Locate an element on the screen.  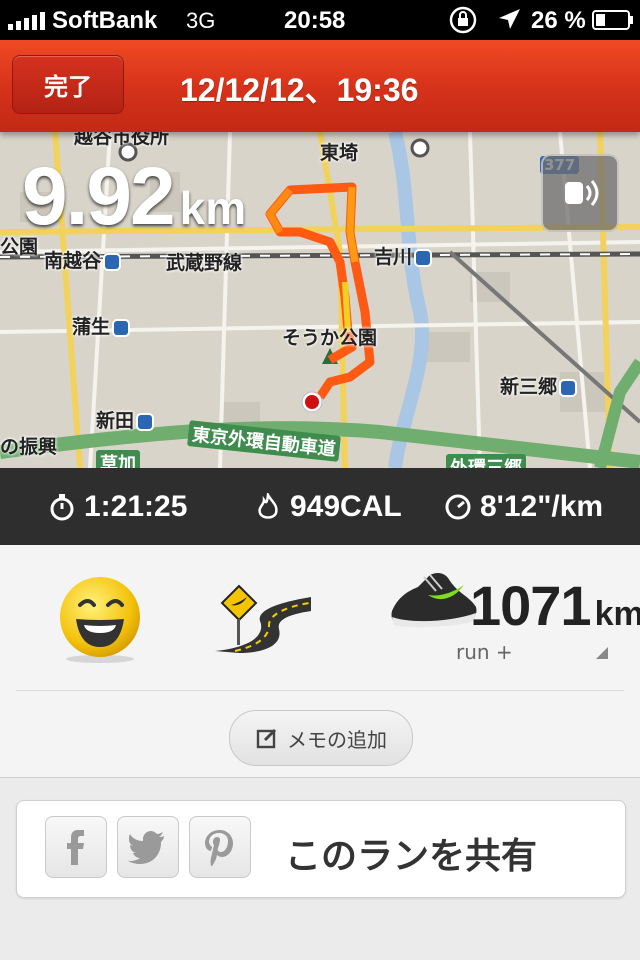
status-bar: SoftBank 3G 20:58 26 % is located at coordinates (320, 20).